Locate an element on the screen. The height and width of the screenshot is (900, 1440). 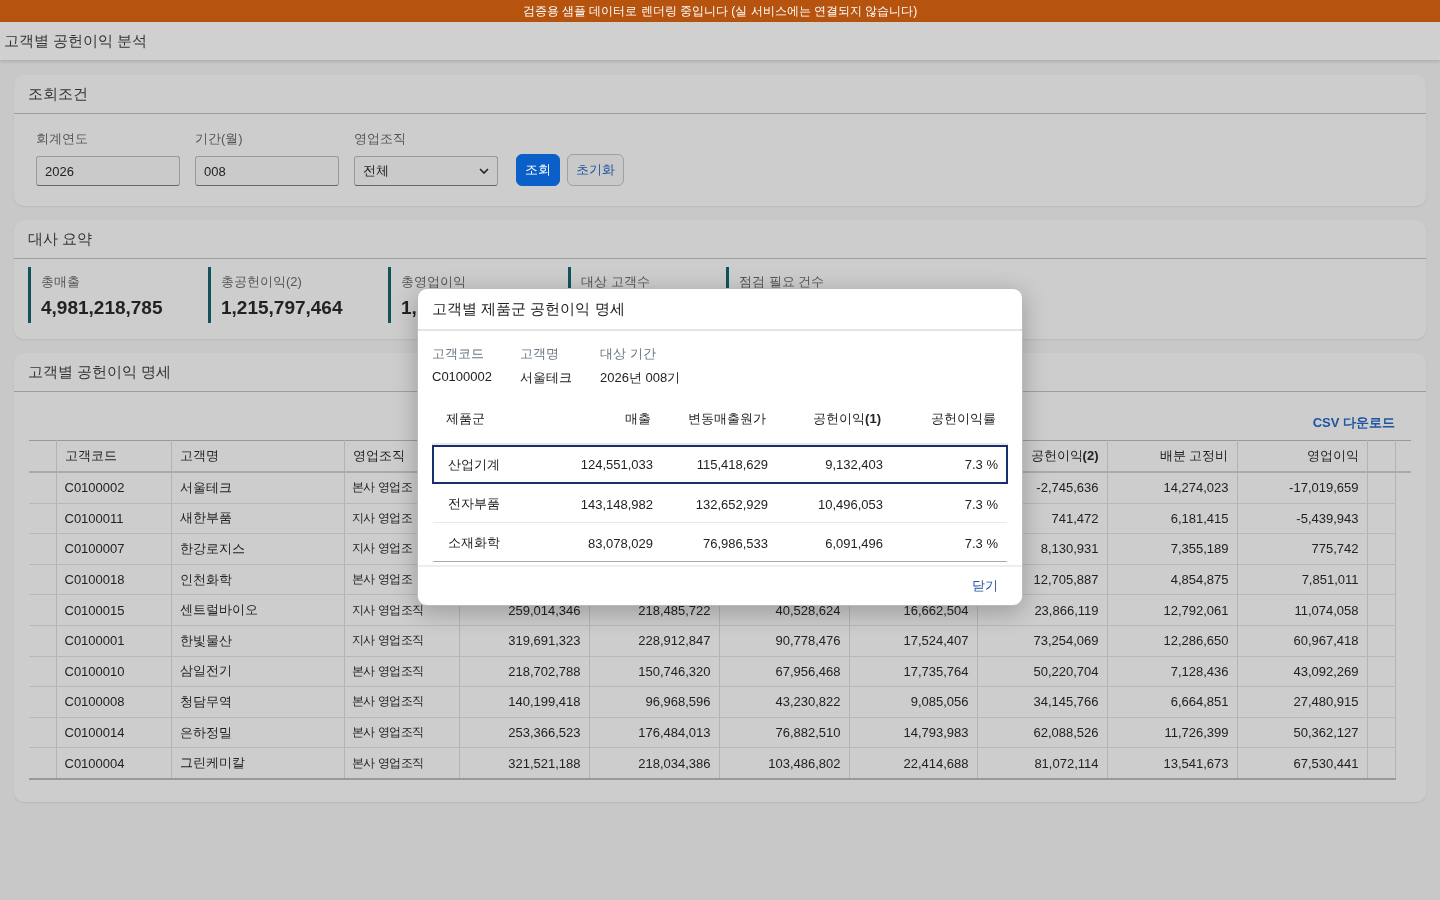
column-header: 배분 고정비 is located at coordinates (1172, 456).